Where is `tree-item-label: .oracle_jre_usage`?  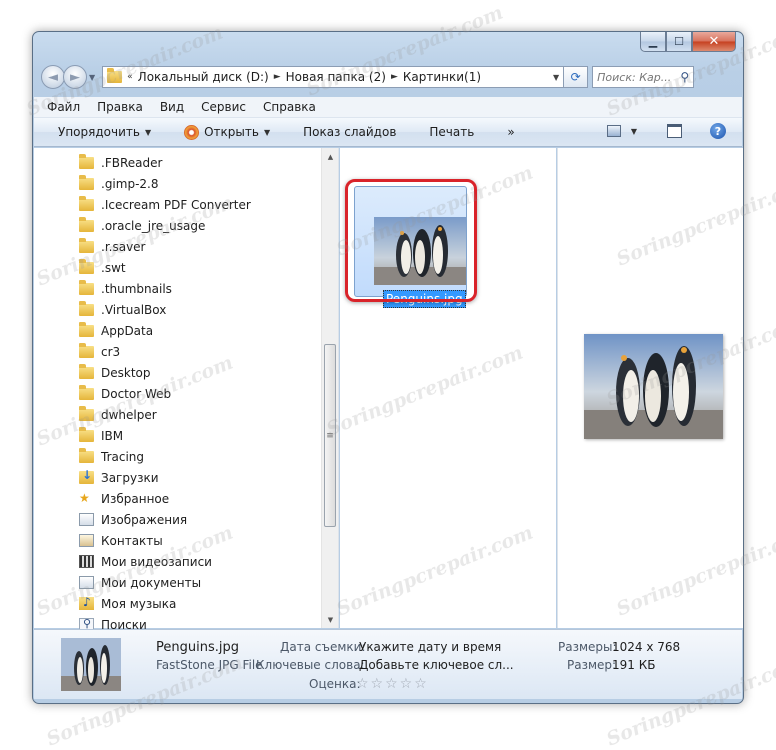 tree-item-label: .oracle_jre_usage is located at coordinates (153, 225).